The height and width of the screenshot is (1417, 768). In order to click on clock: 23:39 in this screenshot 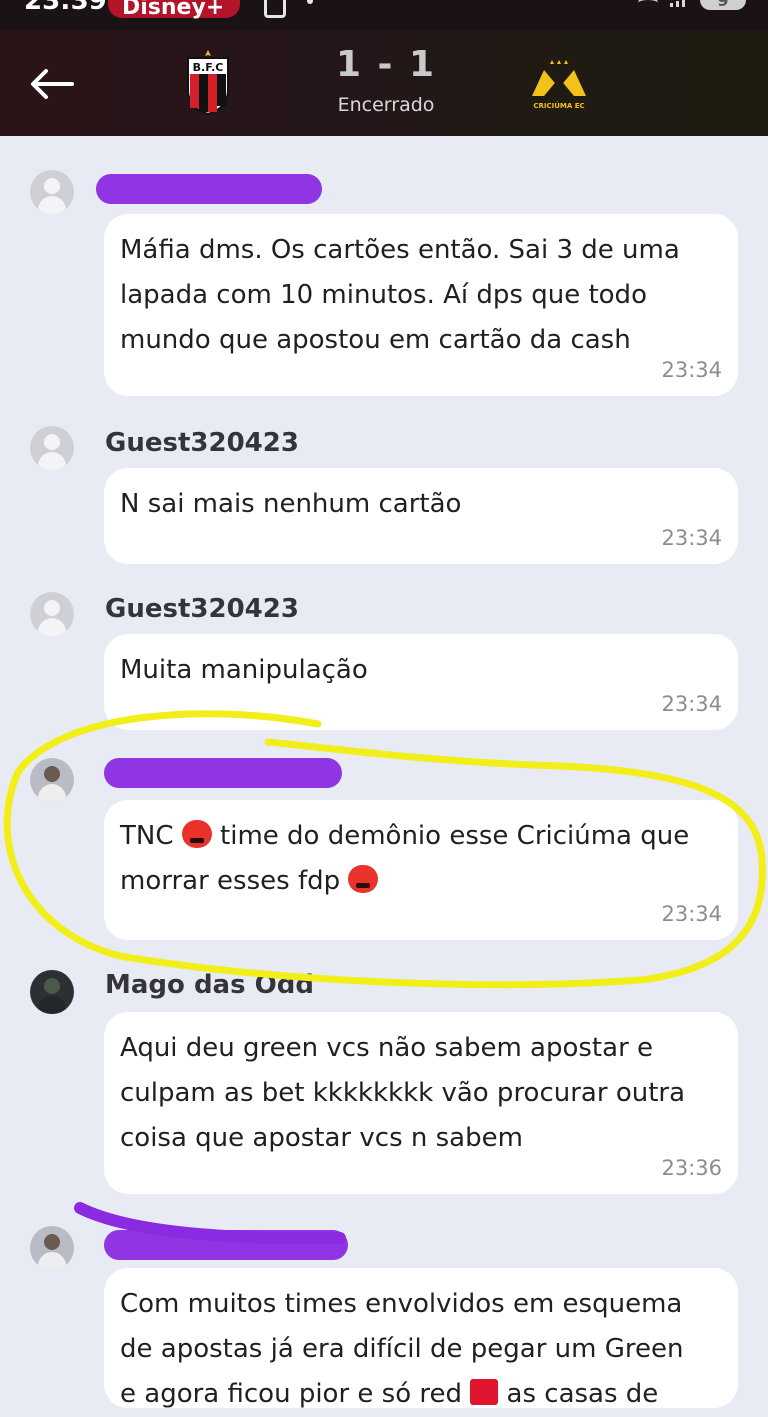, I will do `click(65, 8)`.